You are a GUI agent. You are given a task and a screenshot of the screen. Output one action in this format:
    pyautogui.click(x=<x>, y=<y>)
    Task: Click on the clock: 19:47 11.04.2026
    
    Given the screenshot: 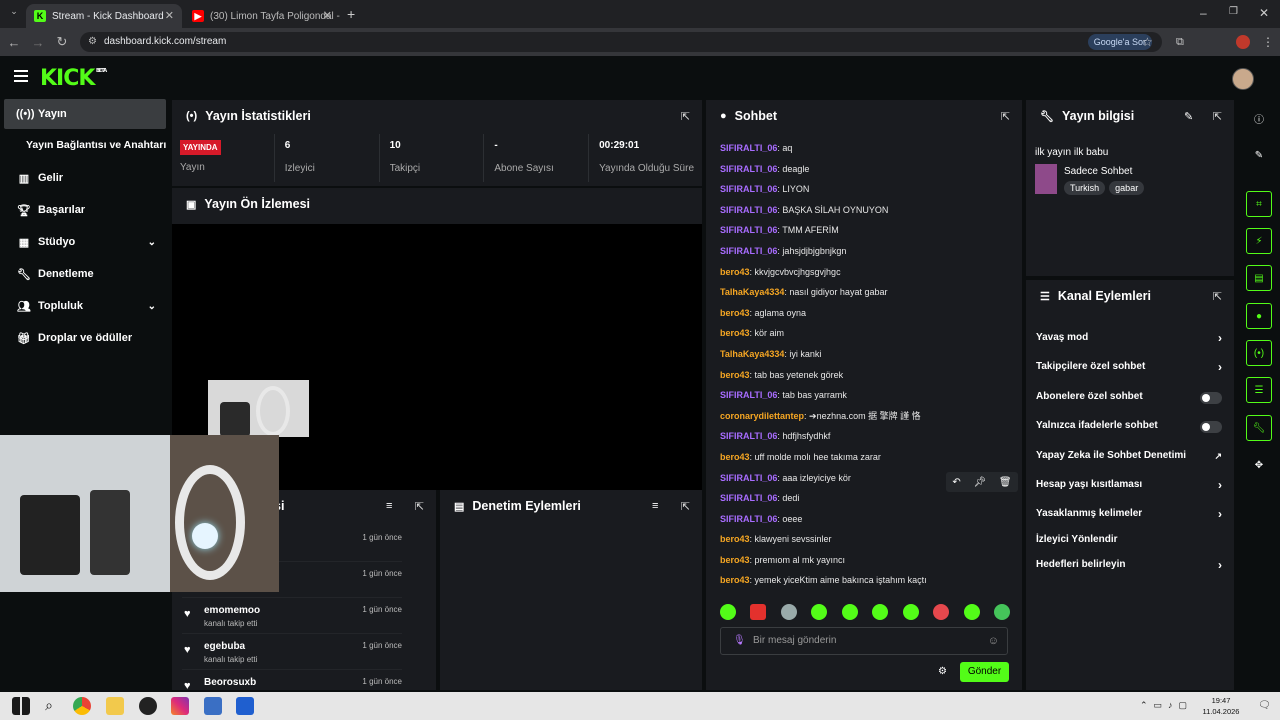 What is the action you would take?
    pyautogui.click(x=1221, y=706)
    